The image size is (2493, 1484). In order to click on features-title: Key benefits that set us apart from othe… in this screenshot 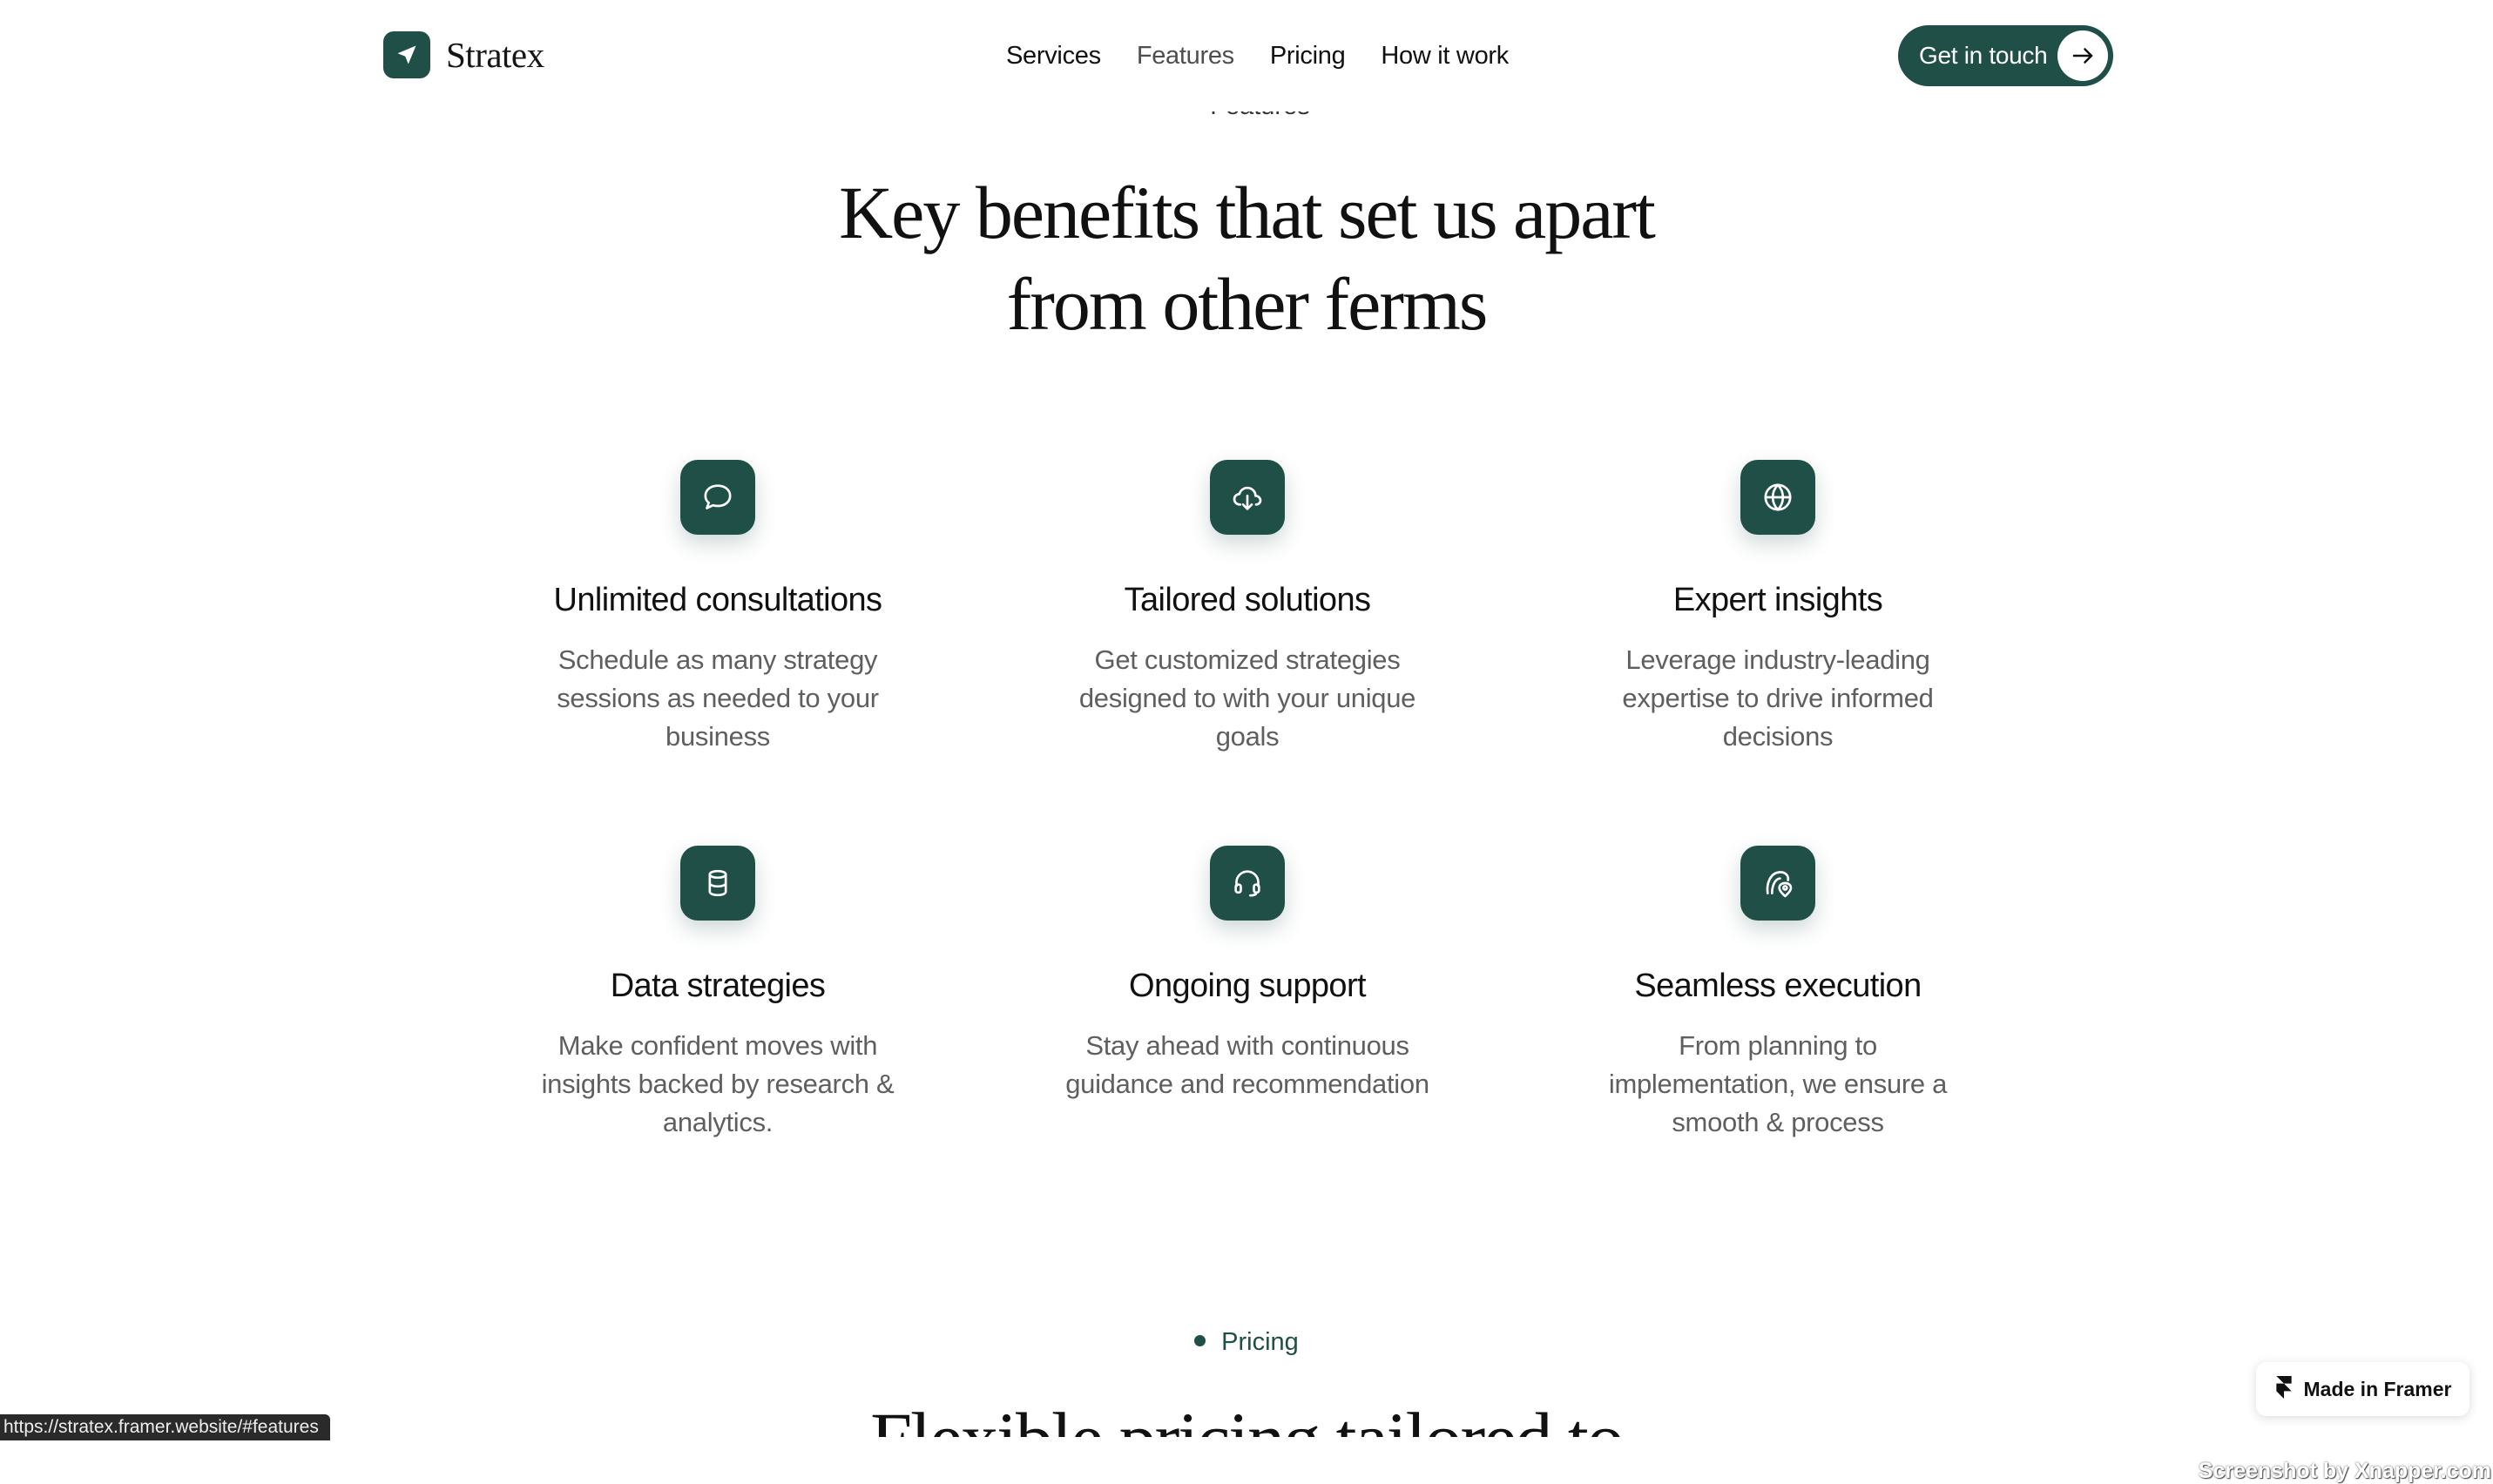, I will do `click(1247, 259)`.